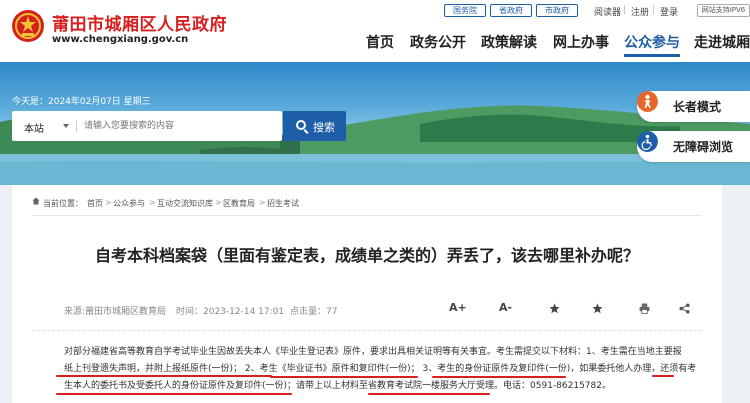 The width and height of the screenshot is (750, 403). What do you see at coordinates (34, 127) in the screenshot?
I see `search-scope-select: 本站` at bounding box center [34, 127].